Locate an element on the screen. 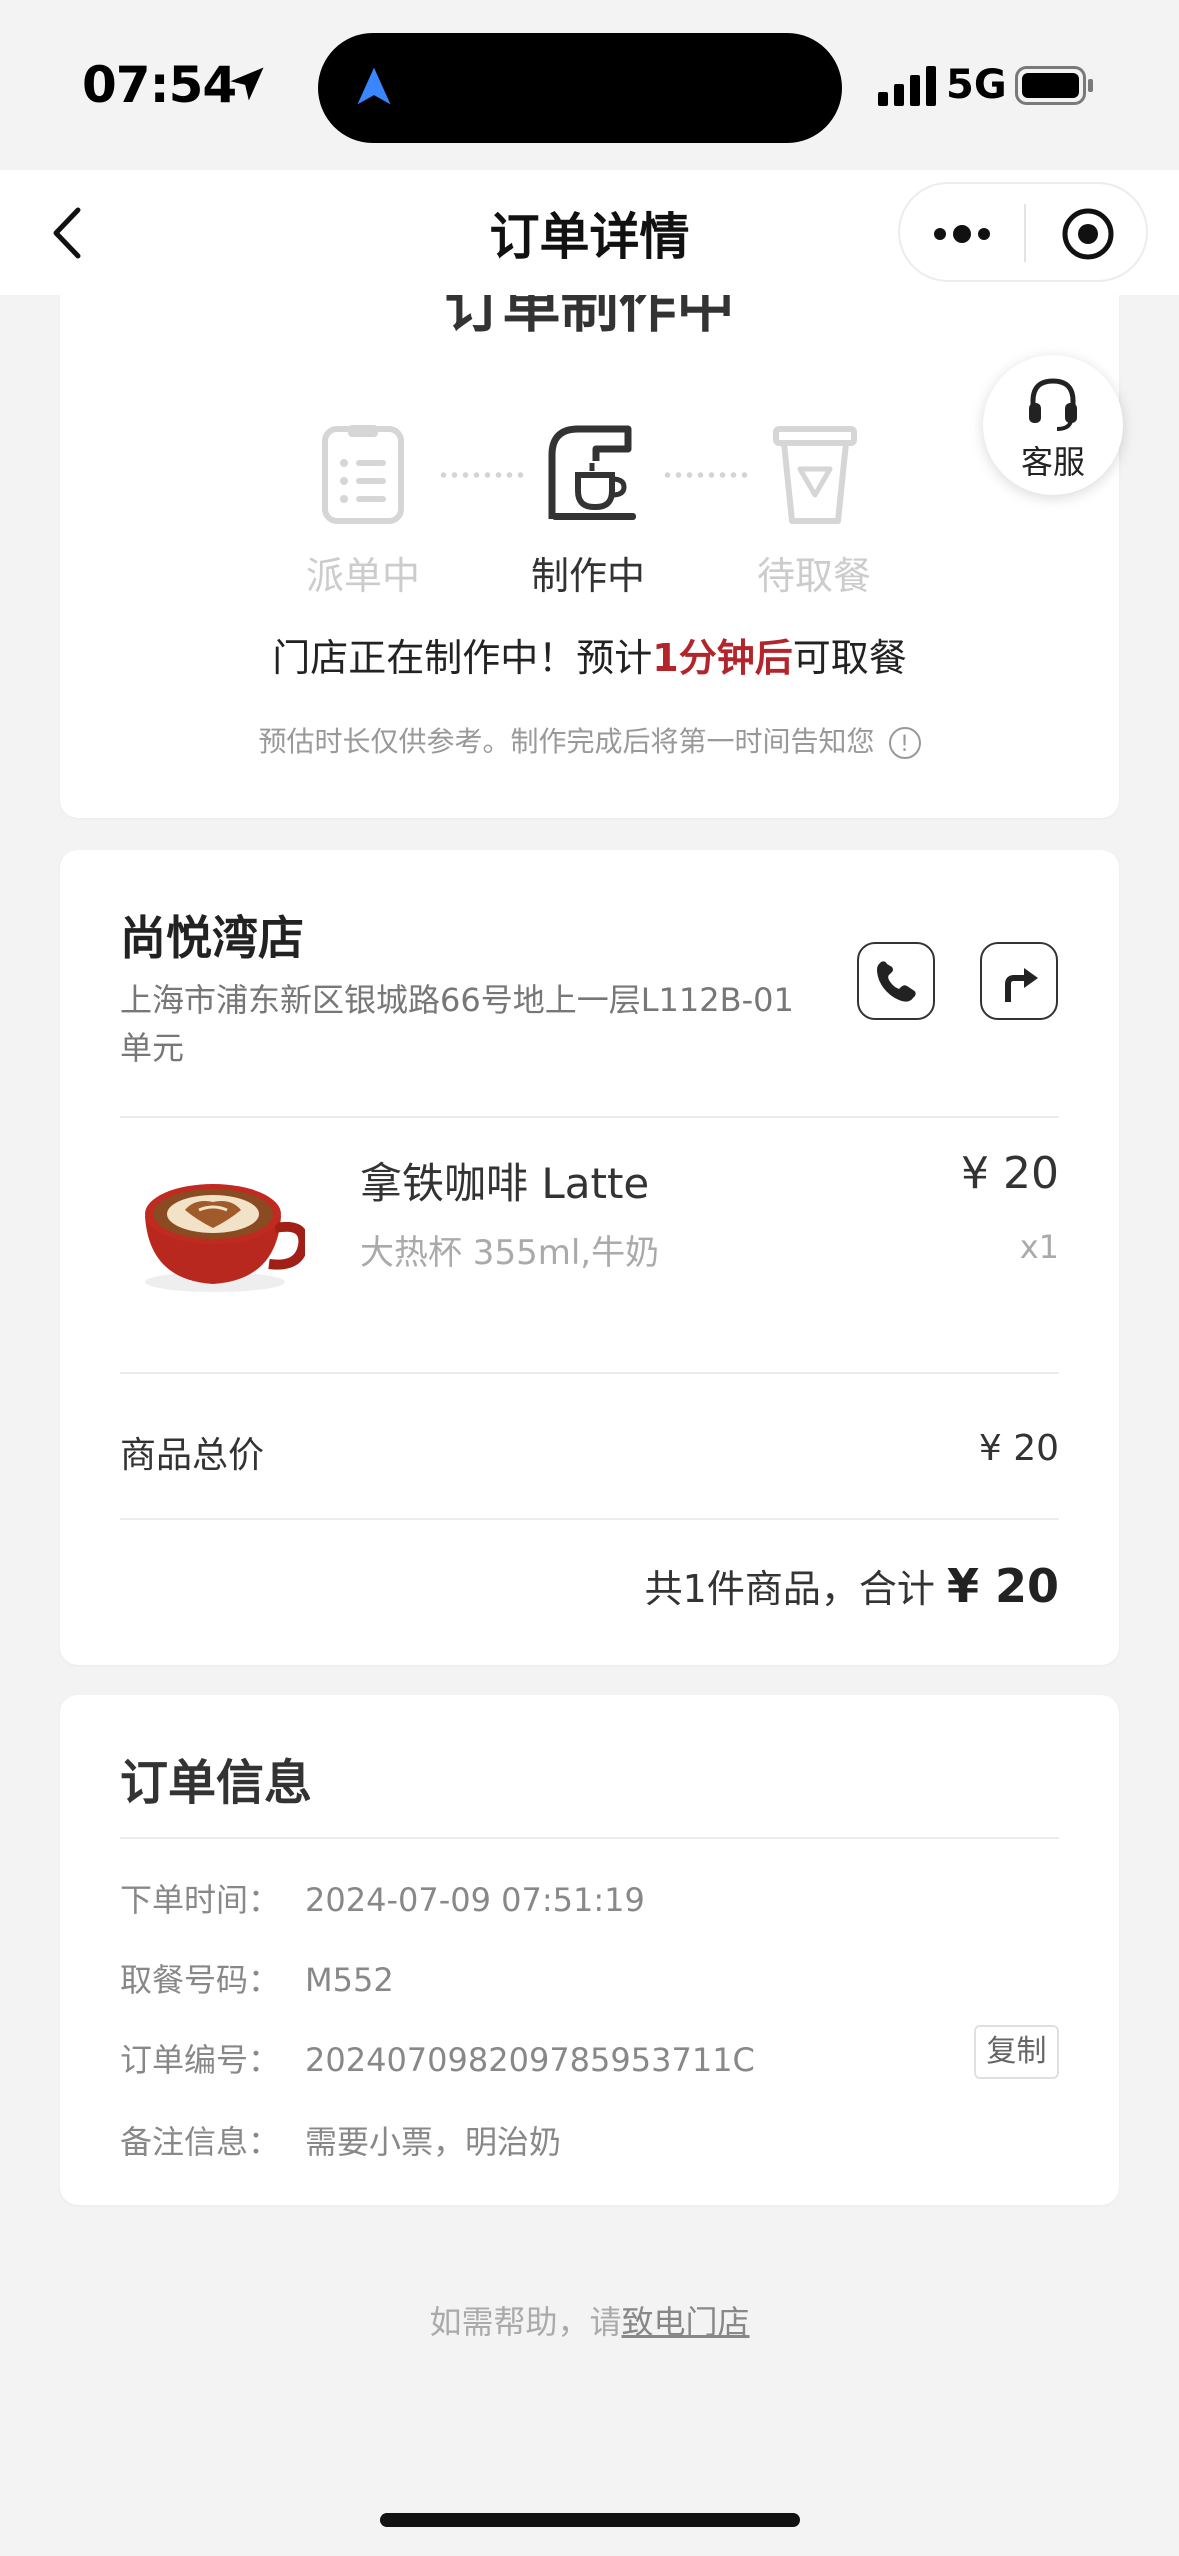  mini-program-capsule is located at coordinates (1023, 232).